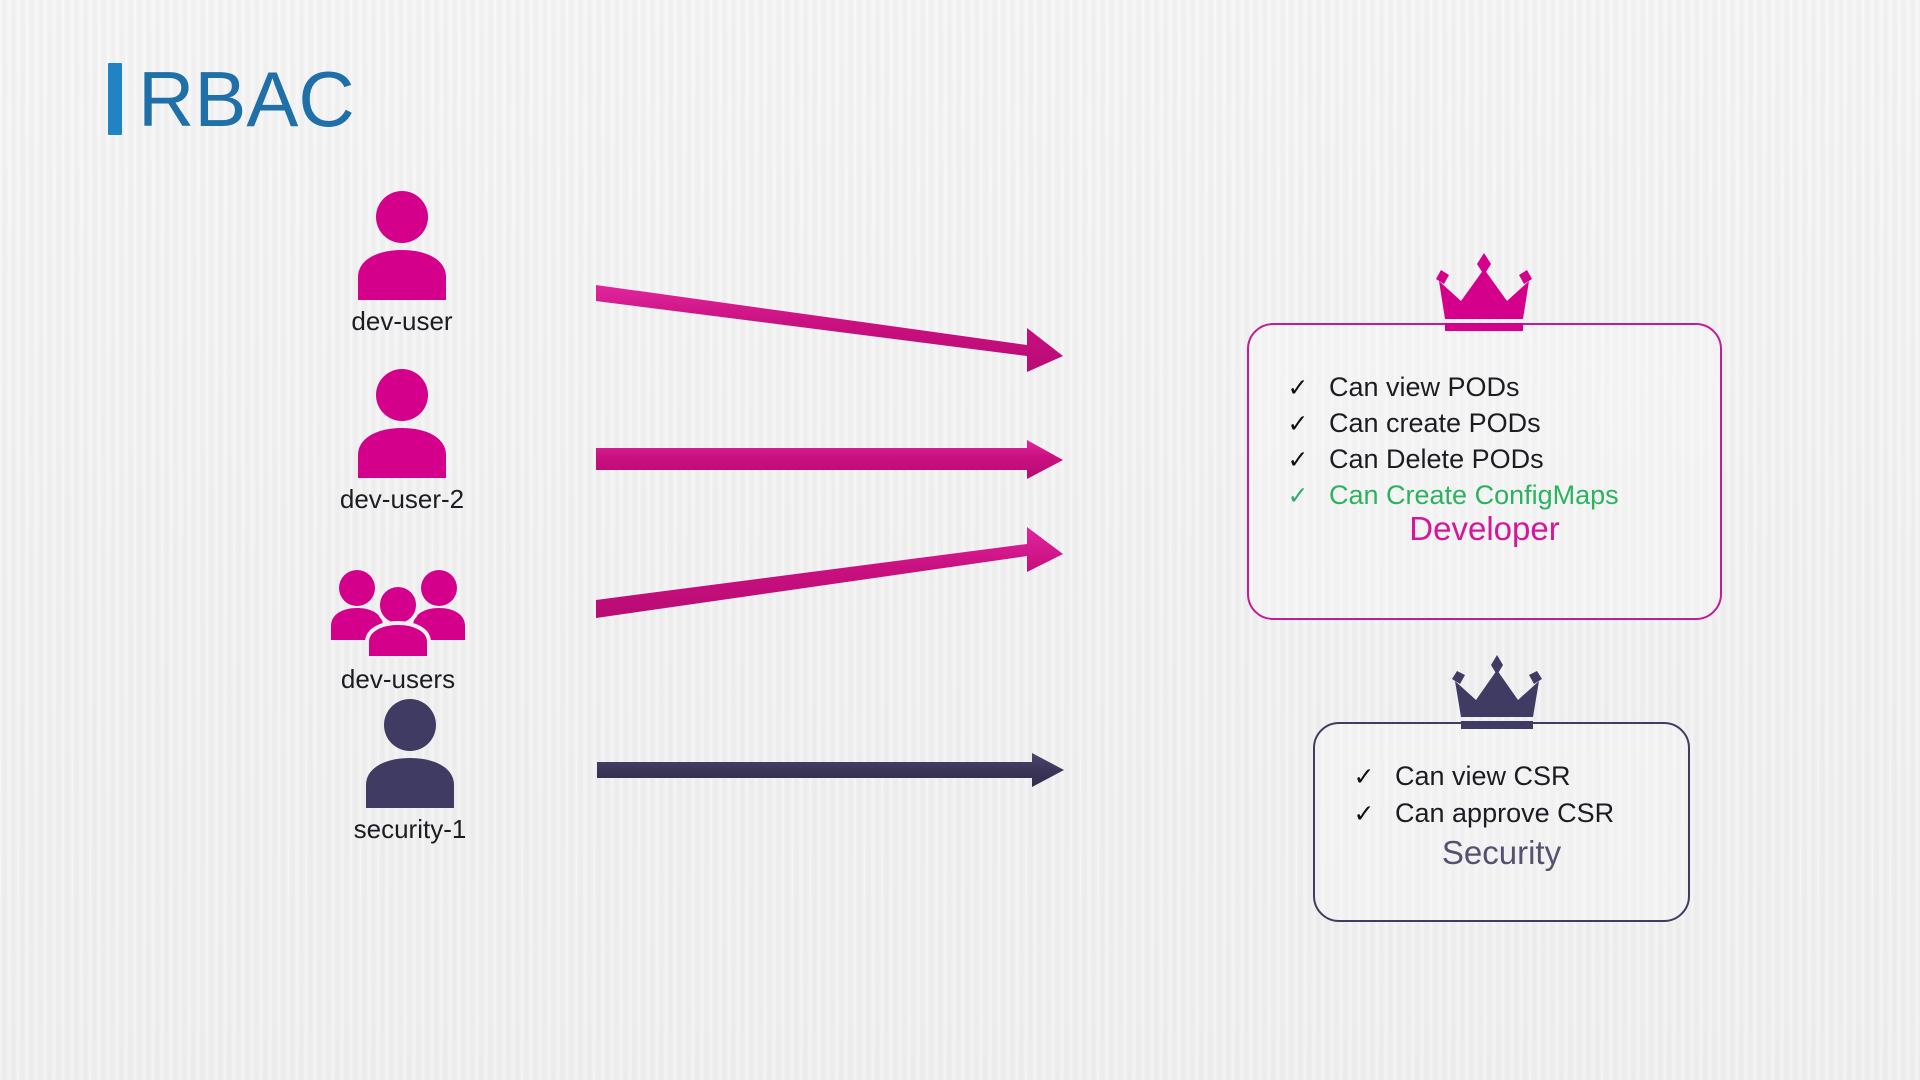 This screenshot has width=1920, height=1080. What do you see at coordinates (410, 829) in the screenshot?
I see `subject-label: security-1` at bounding box center [410, 829].